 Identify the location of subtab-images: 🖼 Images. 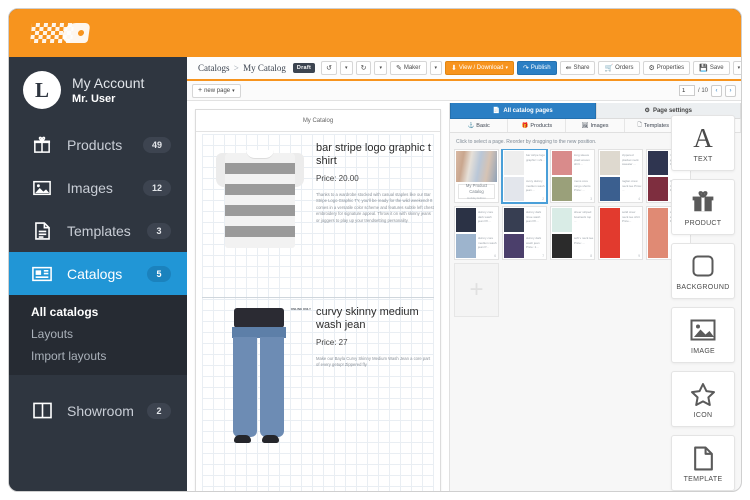
(595, 125).